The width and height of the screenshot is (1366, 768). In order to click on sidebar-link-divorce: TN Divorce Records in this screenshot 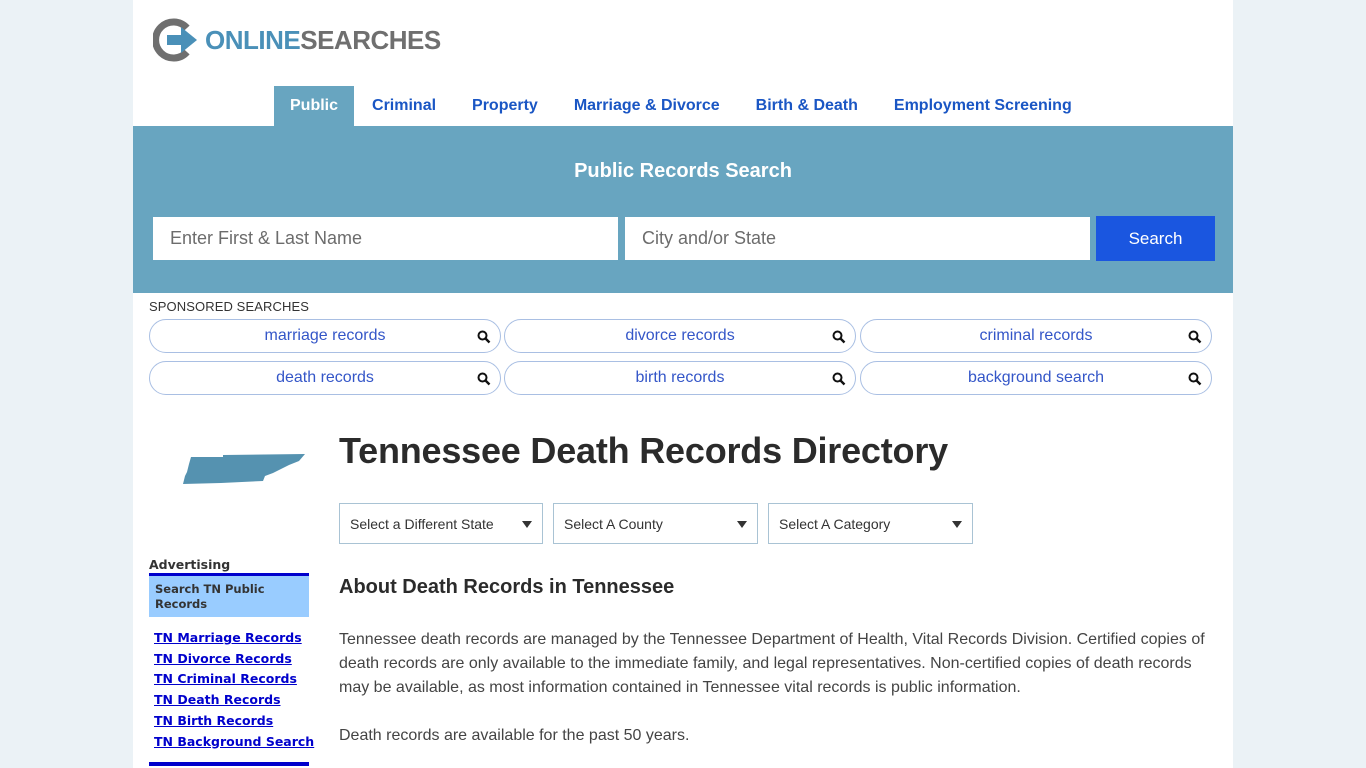, I will do `click(234, 659)`.